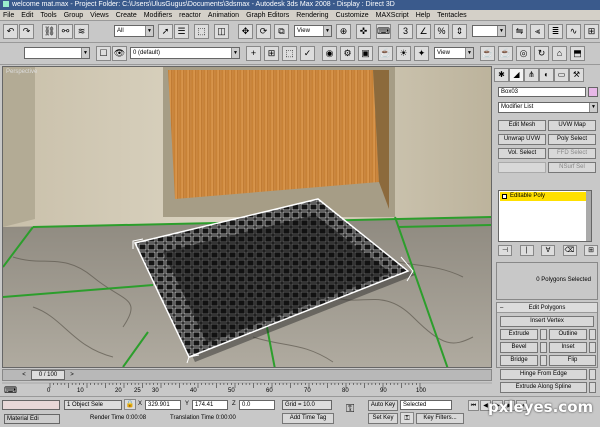 The height and width of the screenshot is (427, 600). Describe the element at coordinates (405, 31) in the screenshot. I see `snaps-toggle-icon: 3` at that location.